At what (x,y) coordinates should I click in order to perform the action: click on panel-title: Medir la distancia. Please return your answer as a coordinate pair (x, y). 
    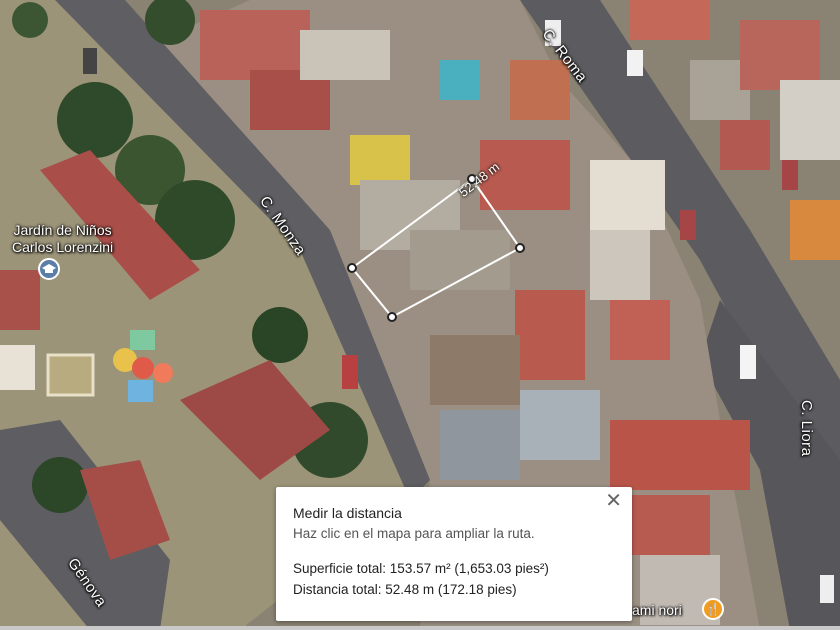
    Looking at the image, I should click on (347, 513).